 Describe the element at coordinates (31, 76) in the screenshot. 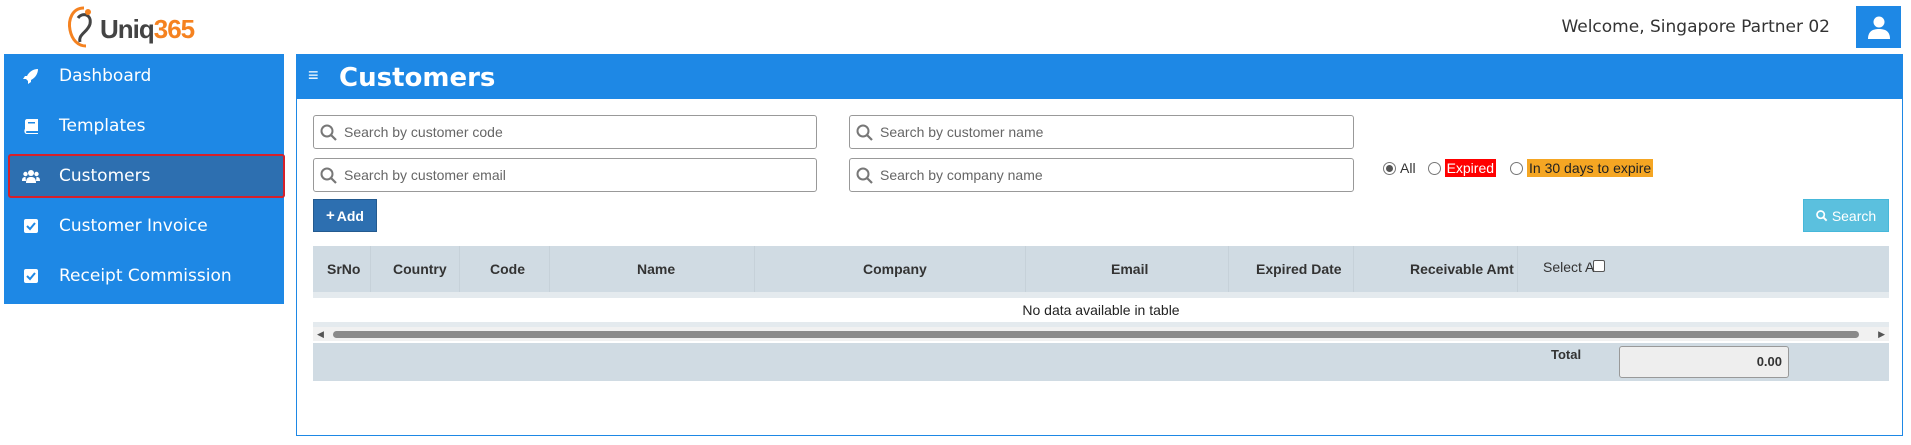

I see `rocket-icon` at that location.